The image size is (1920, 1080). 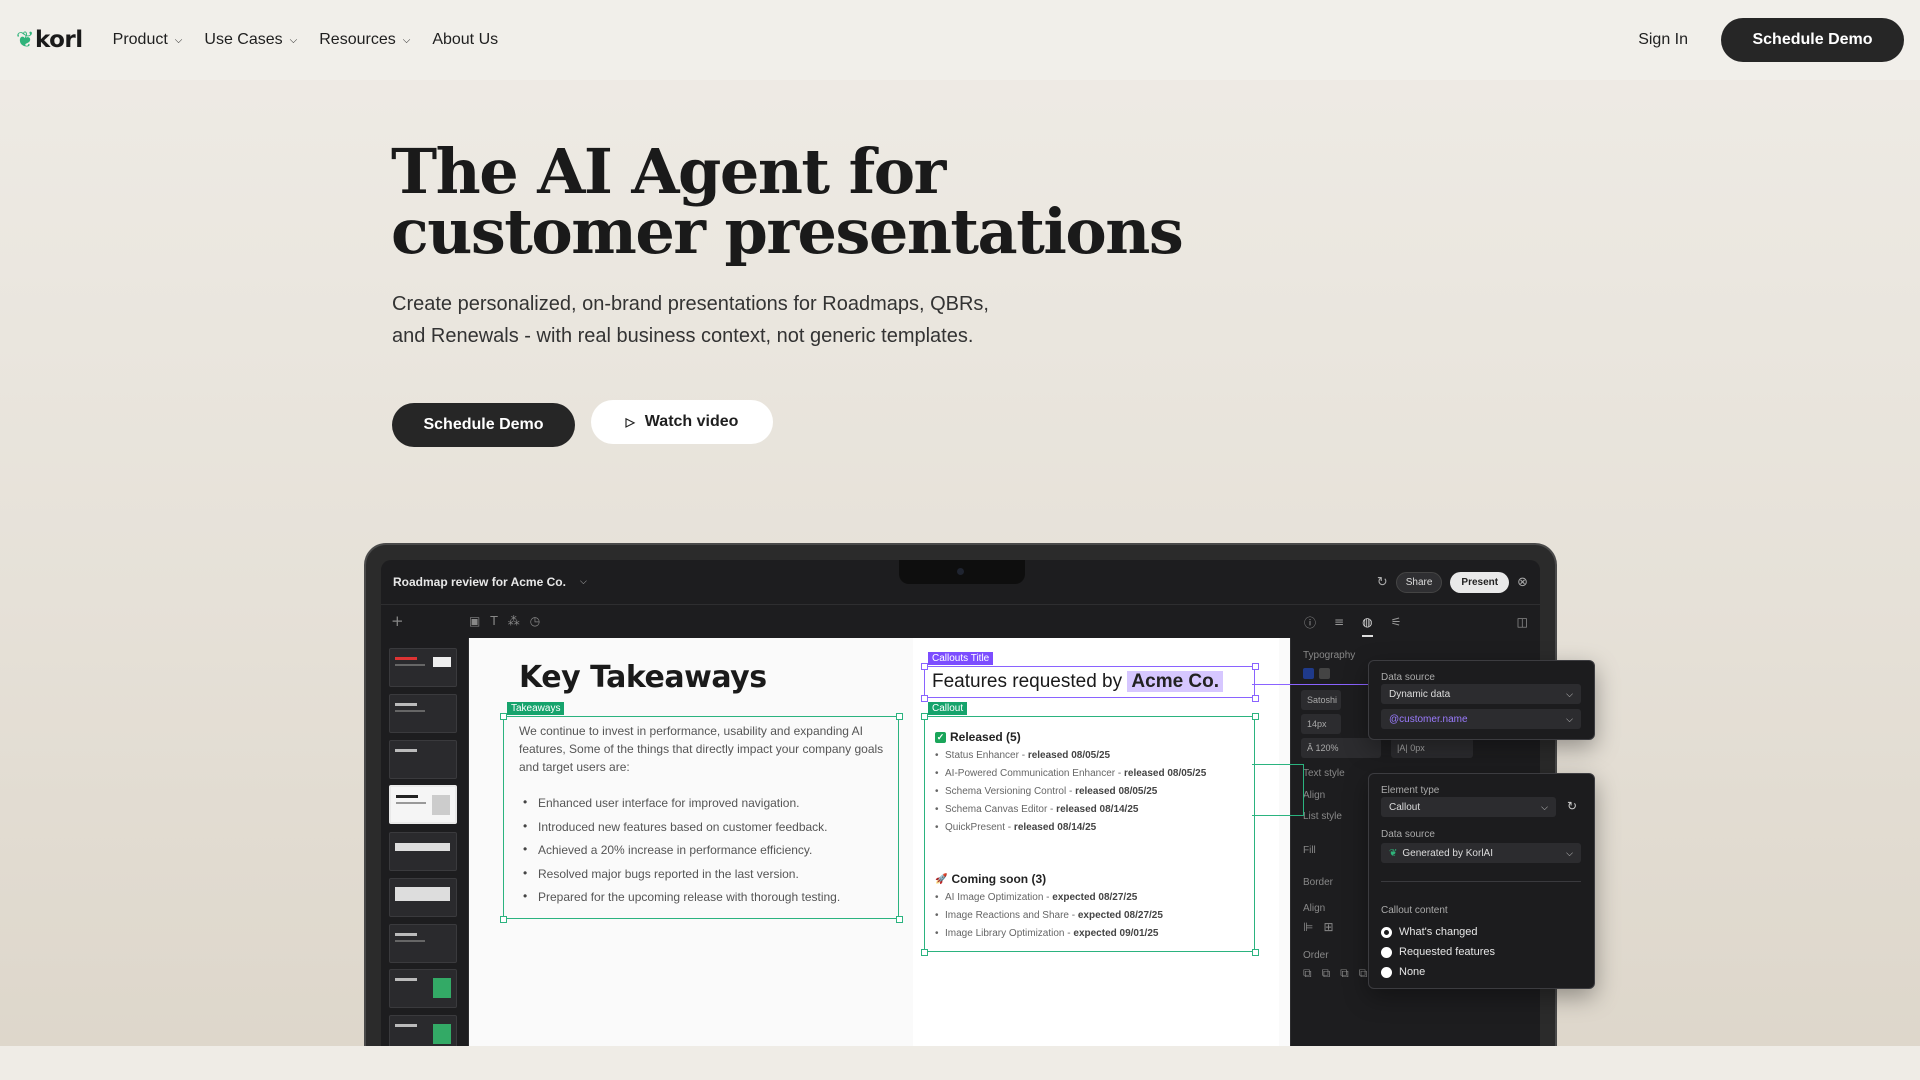 I want to click on align-center-icon: ⊞, so click(x=1328, y=927).